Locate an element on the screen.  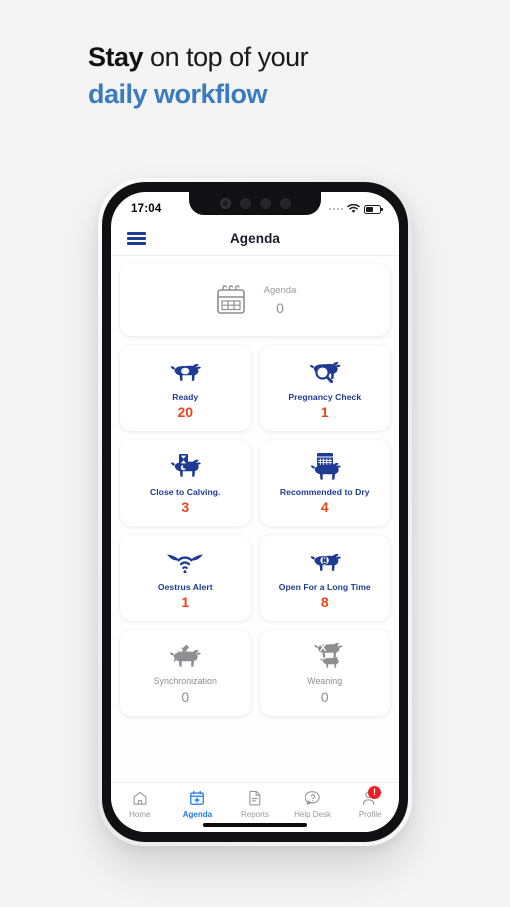
nav-item-agenda: Agenda is located at coordinates (198, 804).